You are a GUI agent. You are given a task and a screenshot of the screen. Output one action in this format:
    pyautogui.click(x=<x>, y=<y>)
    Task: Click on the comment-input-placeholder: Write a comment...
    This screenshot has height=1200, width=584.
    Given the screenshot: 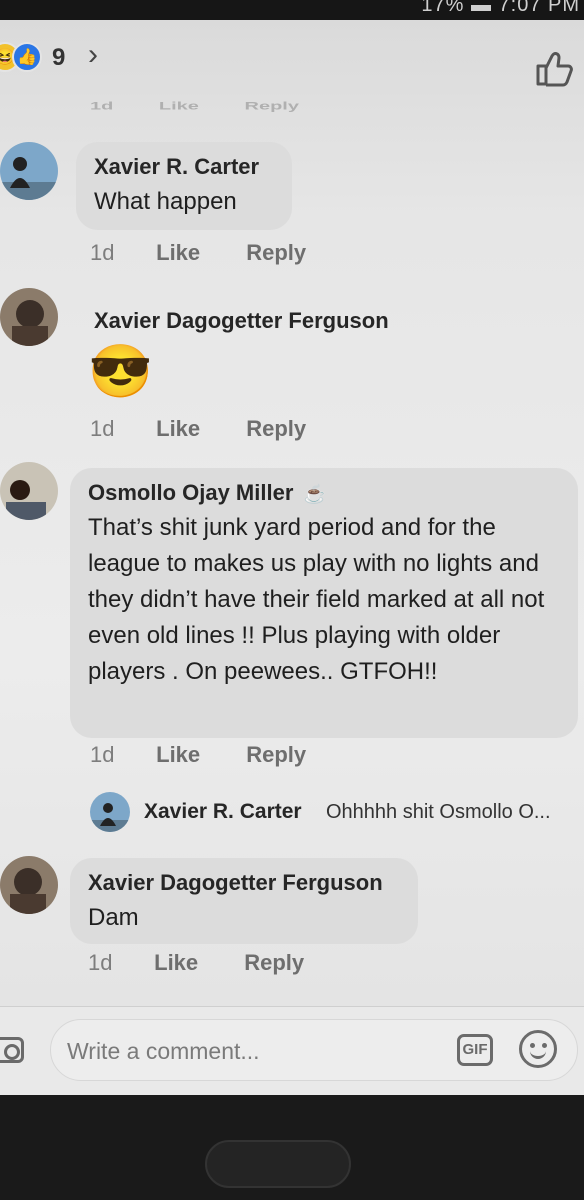 What is the action you would take?
    pyautogui.click(x=163, y=1051)
    